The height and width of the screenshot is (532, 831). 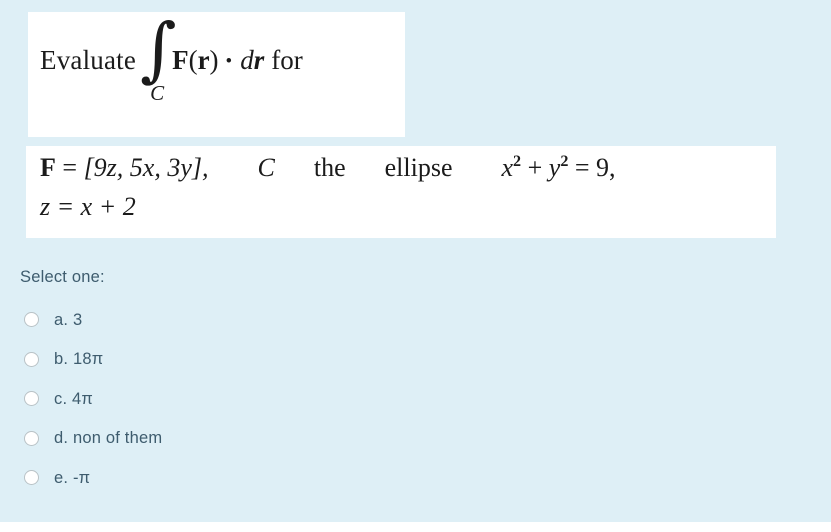 I want to click on option-row-c: c. 4π, so click(x=270, y=399).